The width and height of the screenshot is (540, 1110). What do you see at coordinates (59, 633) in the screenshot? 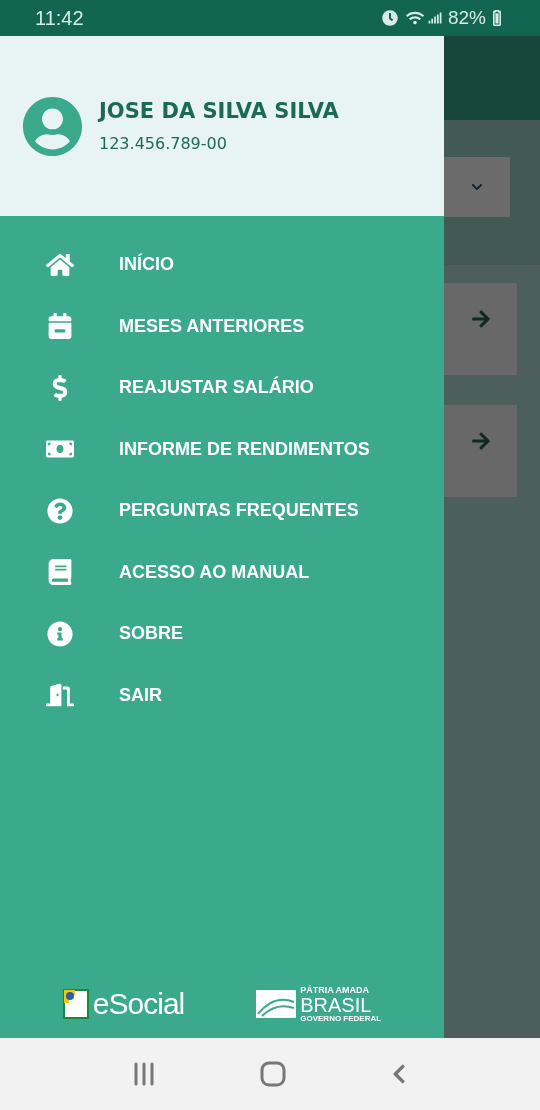
I see `info-icon` at bounding box center [59, 633].